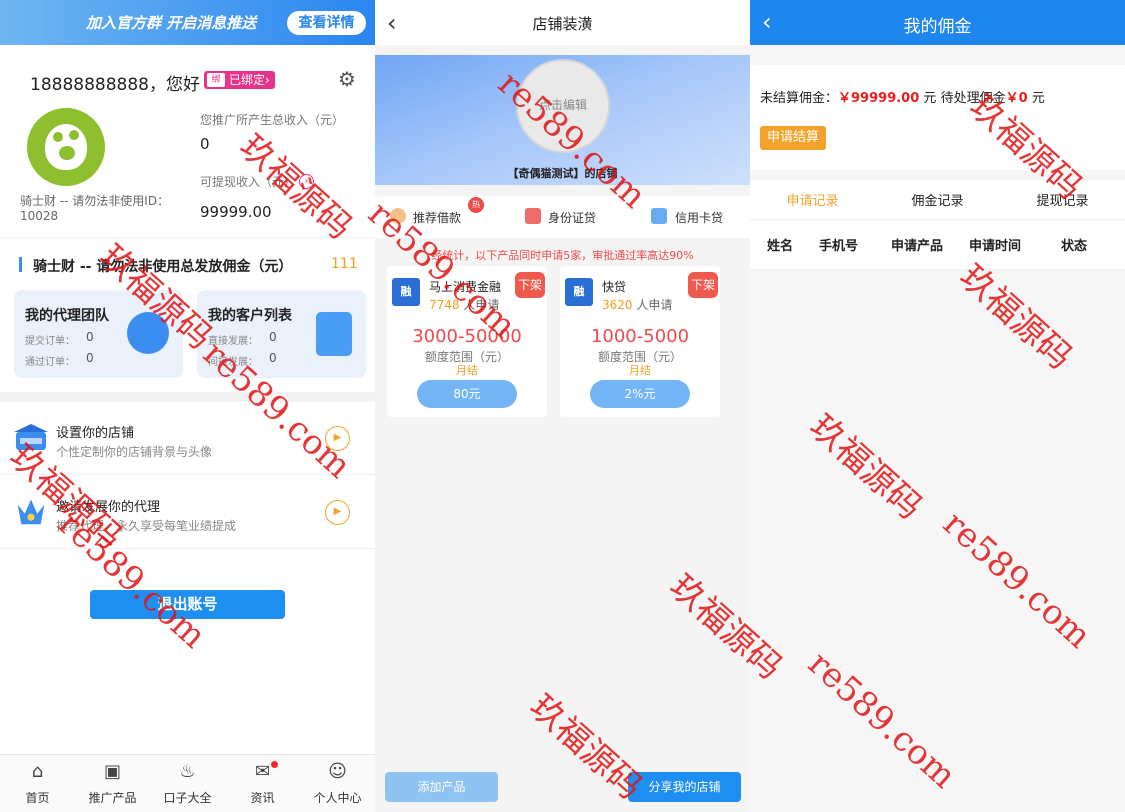 This screenshot has height=812, width=1125. What do you see at coordinates (233, 362) in the screenshot?
I see `card-line-label: 间接发展：` at bounding box center [233, 362].